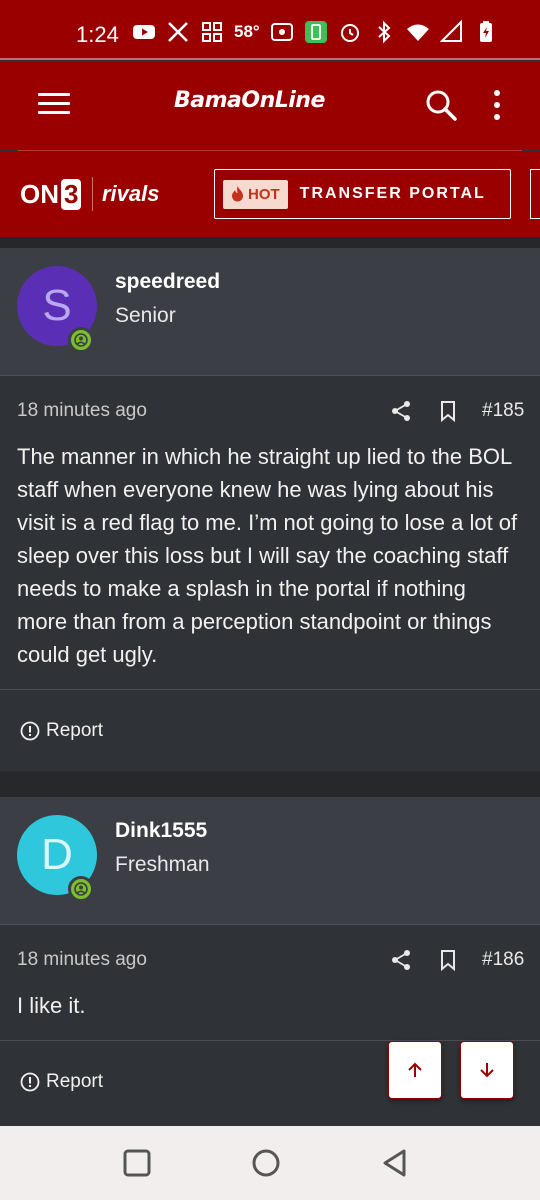 The height and width of the screenshot is (1200, 540). What do you see at coordinates (450, 31) in the screenshot?
I see `signal-icon` at bounding box center [450, 31].